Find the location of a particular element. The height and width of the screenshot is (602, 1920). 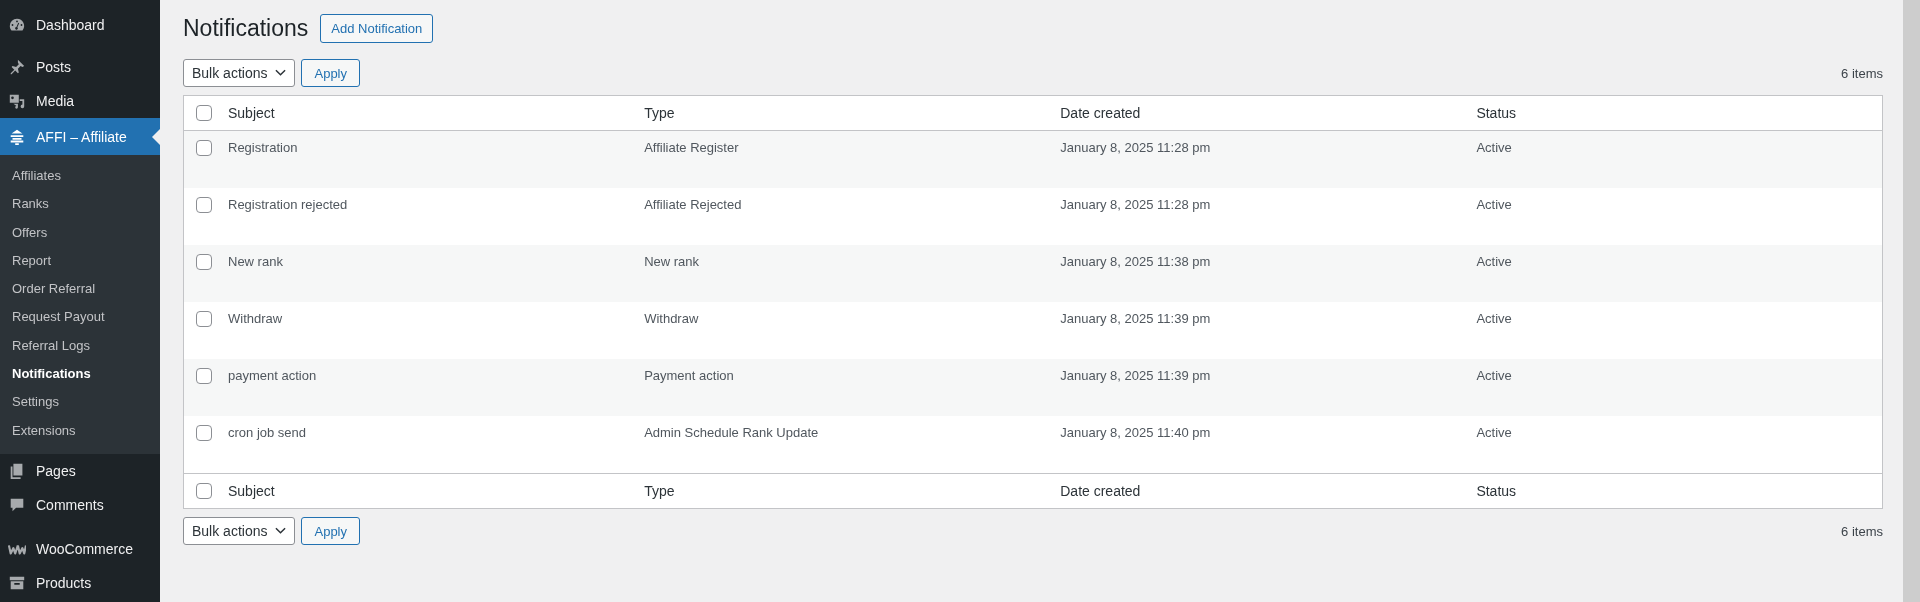

submenu-item: Request Payout is located at coordinates (80, 317).